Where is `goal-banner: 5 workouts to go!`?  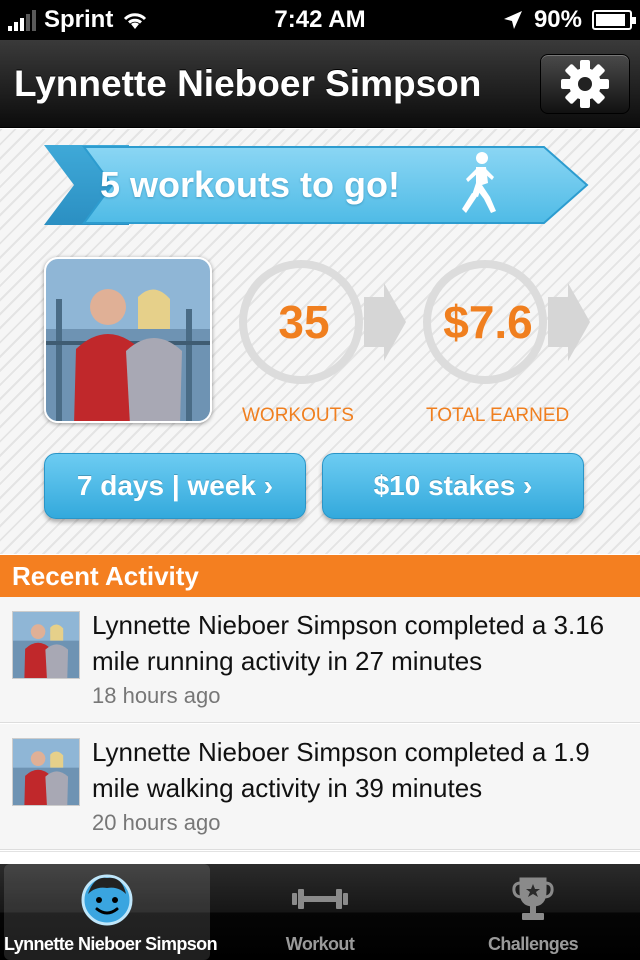
goal-banner: 5 workouts to go! is located at coordinates (316, 185).